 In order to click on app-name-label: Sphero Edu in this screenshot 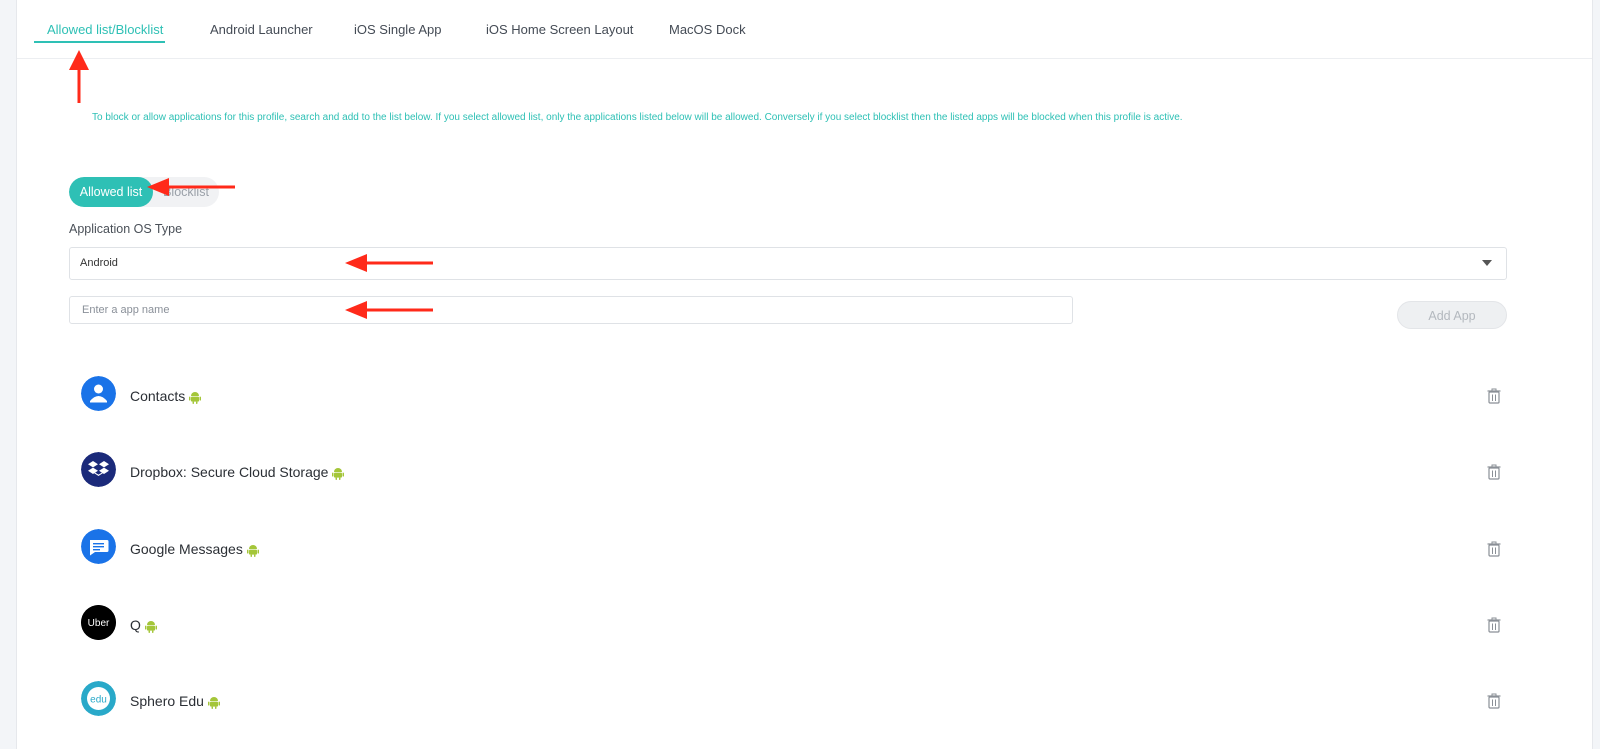, I will do `click(175, 701)`.